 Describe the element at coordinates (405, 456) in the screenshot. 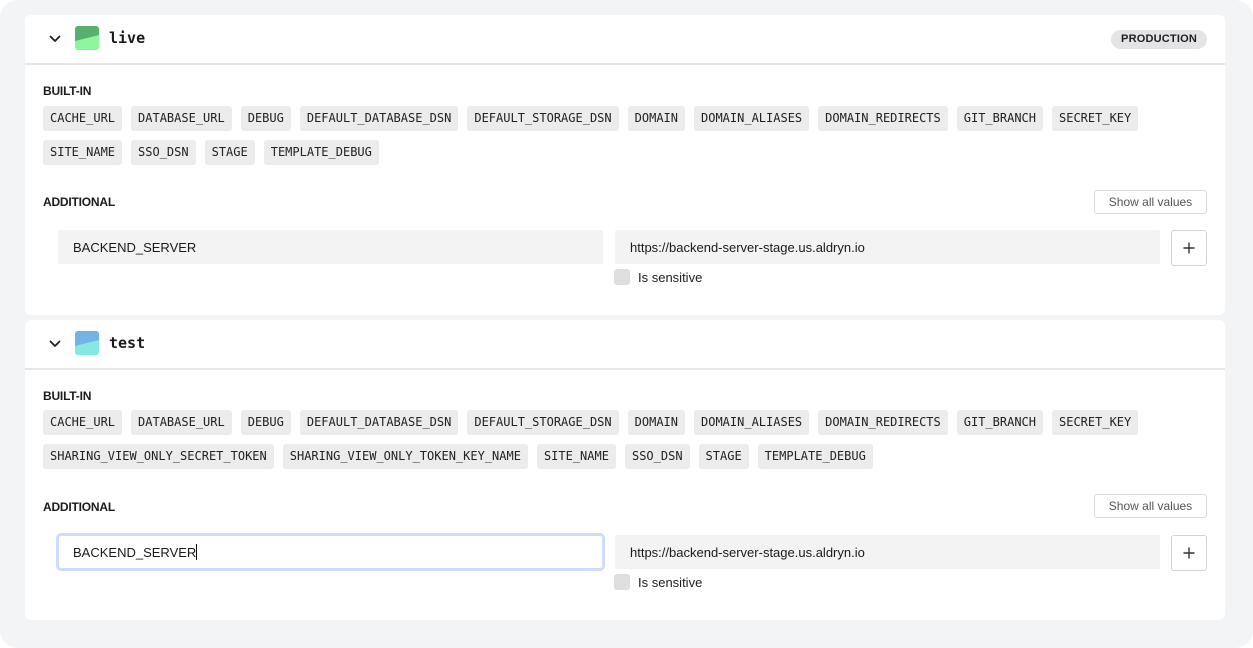

I see `builtin-variable-chip: SHARING_VIEW_ONLY_TOKEN_KEY_NAME` at that location.